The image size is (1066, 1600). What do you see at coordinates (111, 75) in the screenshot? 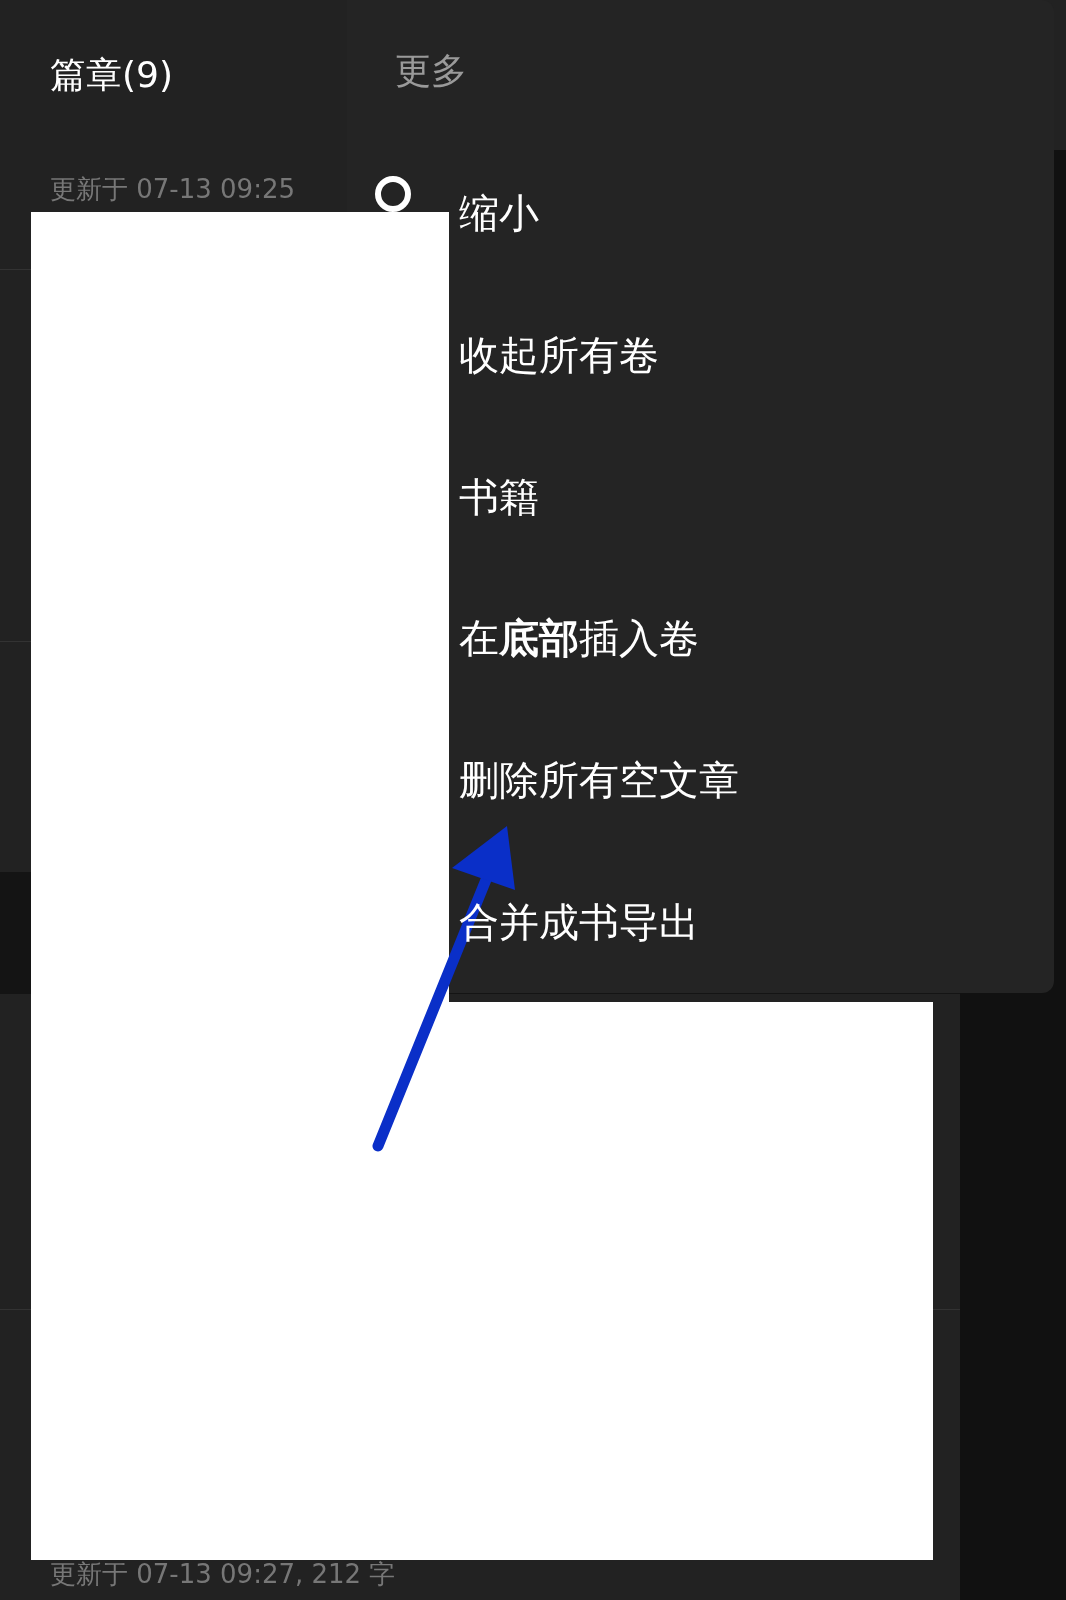
I see `panel-title: 篇章(9)` at bounding box center [111, 75].